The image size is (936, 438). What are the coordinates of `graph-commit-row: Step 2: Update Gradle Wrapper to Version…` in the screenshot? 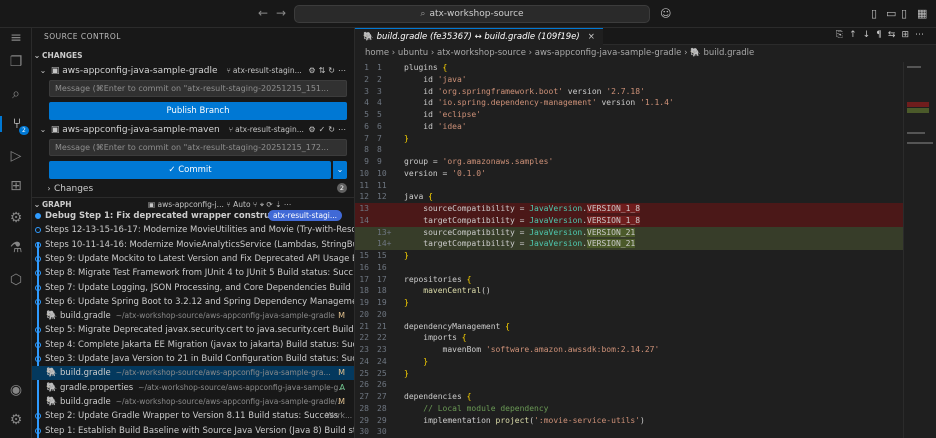 It's located at (193, 416).